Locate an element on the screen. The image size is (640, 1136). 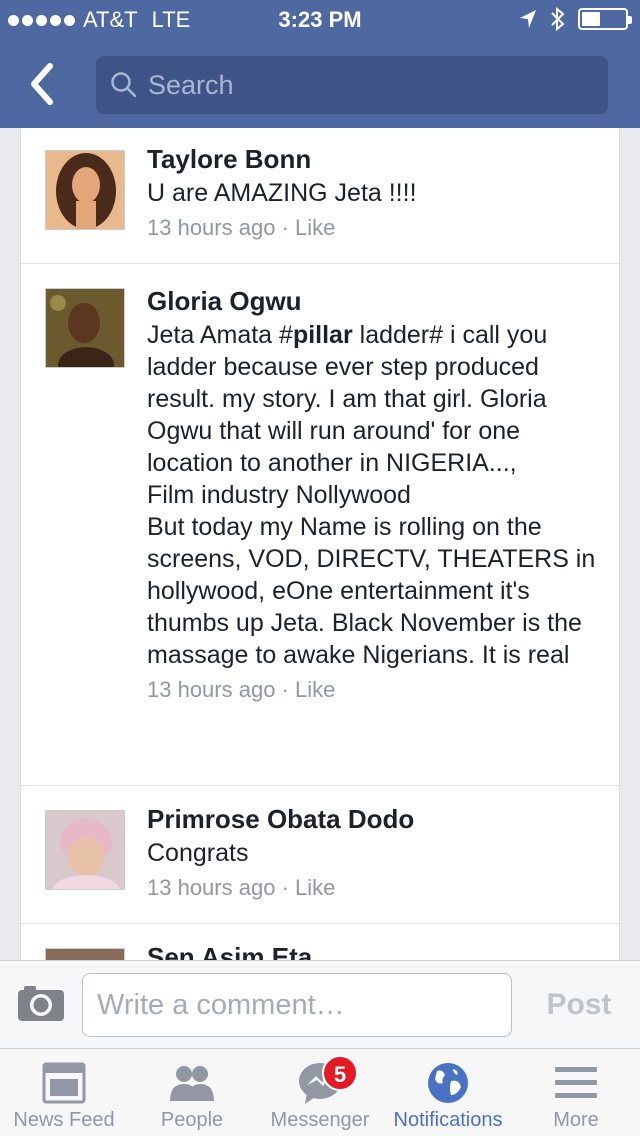
comment-item: Sen Asim Eta is located at coordinates (320, 942).